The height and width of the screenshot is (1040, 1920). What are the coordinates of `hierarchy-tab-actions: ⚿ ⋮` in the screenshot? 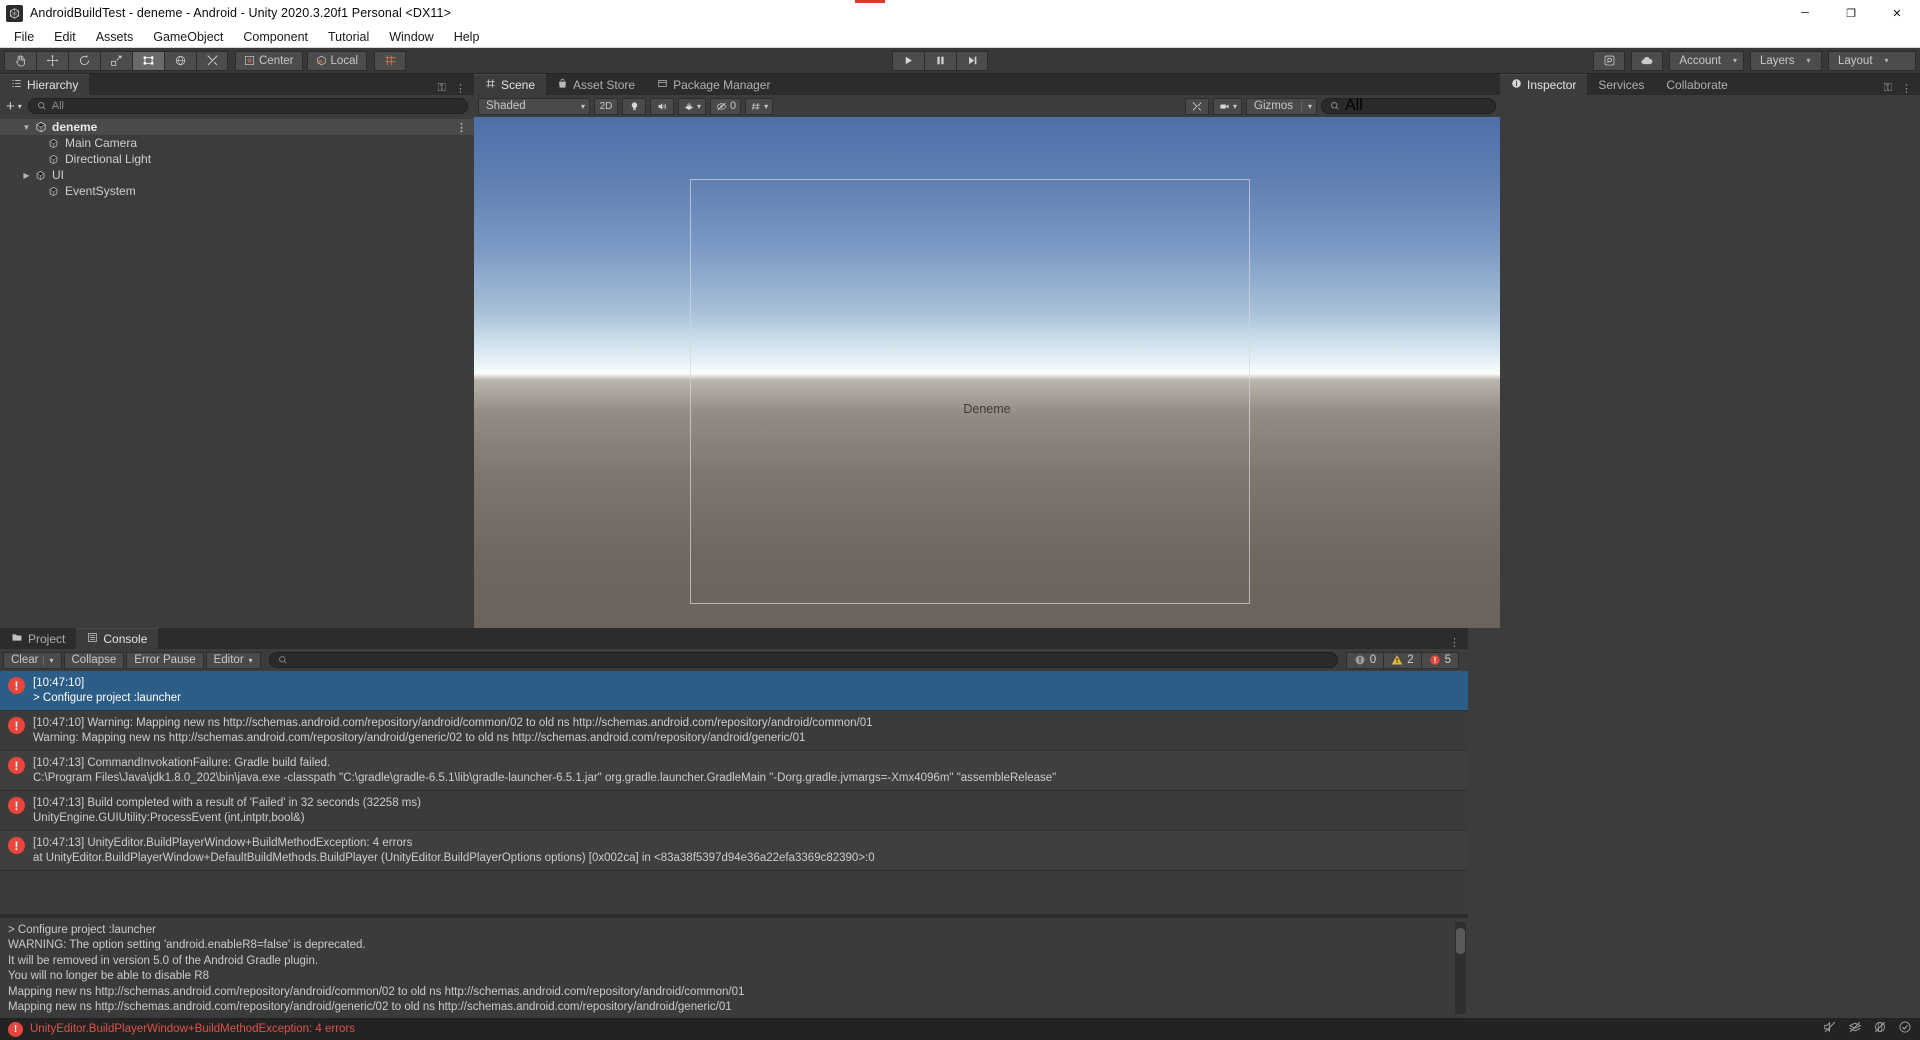 It's located at (456, 88).